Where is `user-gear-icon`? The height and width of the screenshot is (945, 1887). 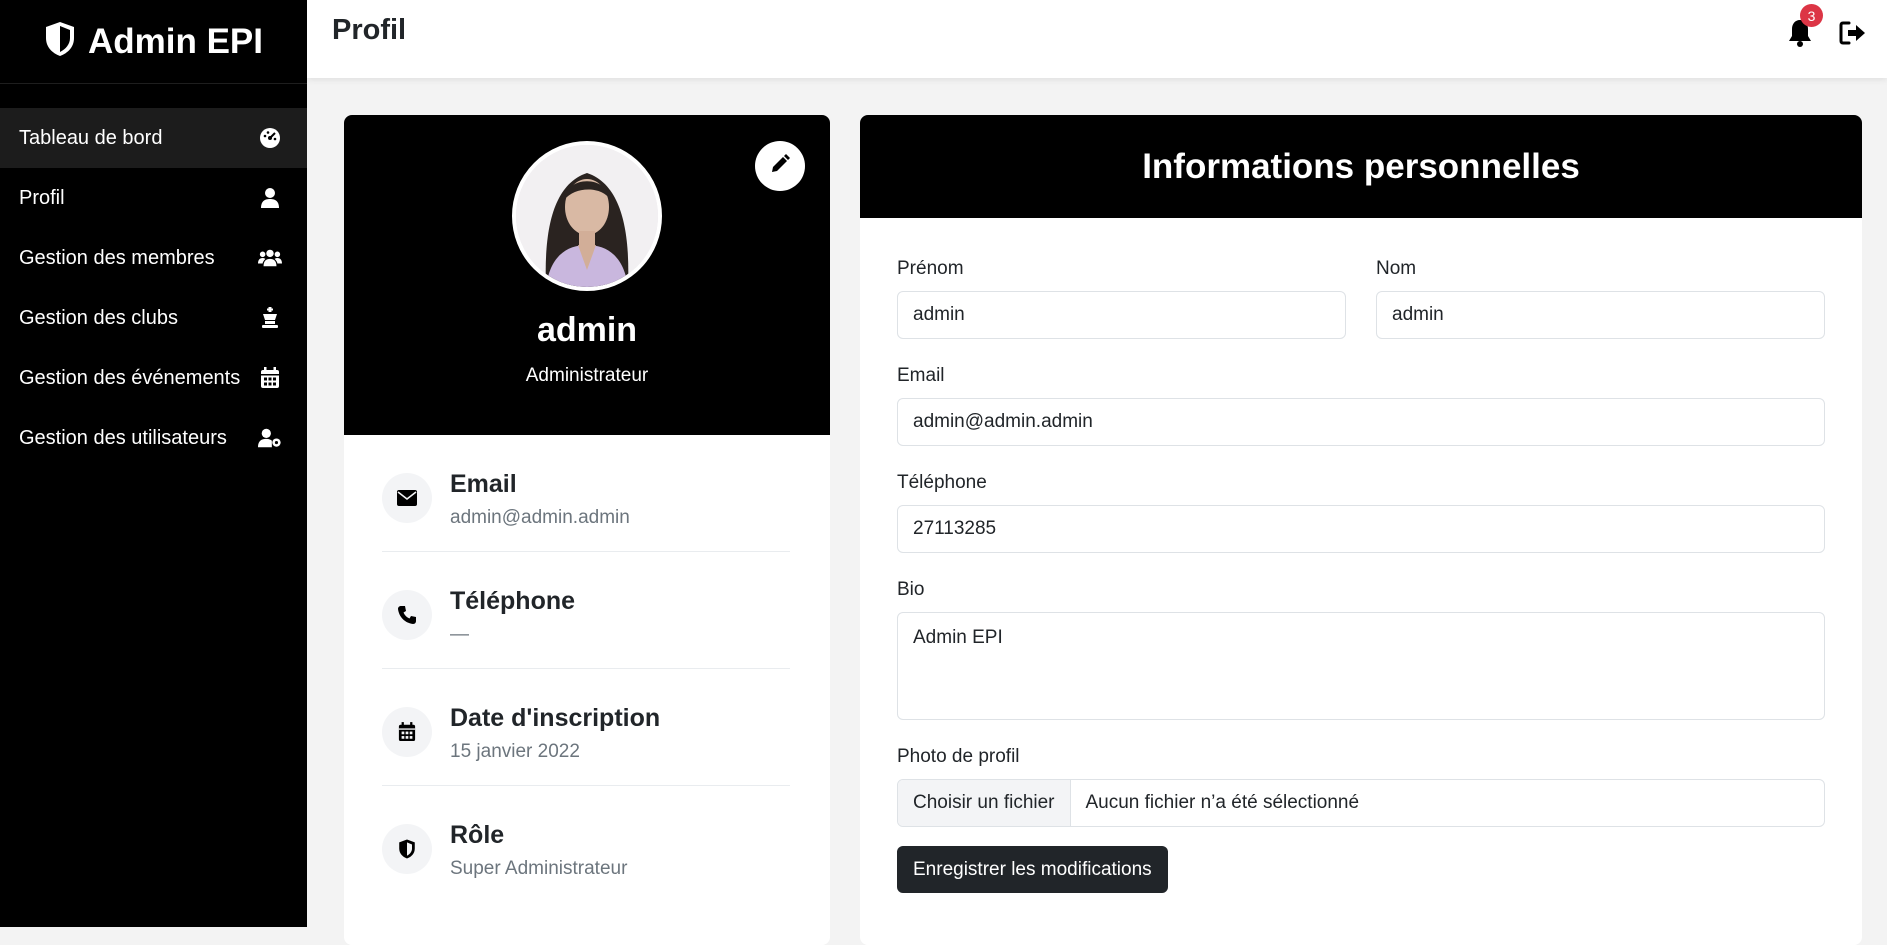
user-gear-icon is located at coordinates (270, 438).